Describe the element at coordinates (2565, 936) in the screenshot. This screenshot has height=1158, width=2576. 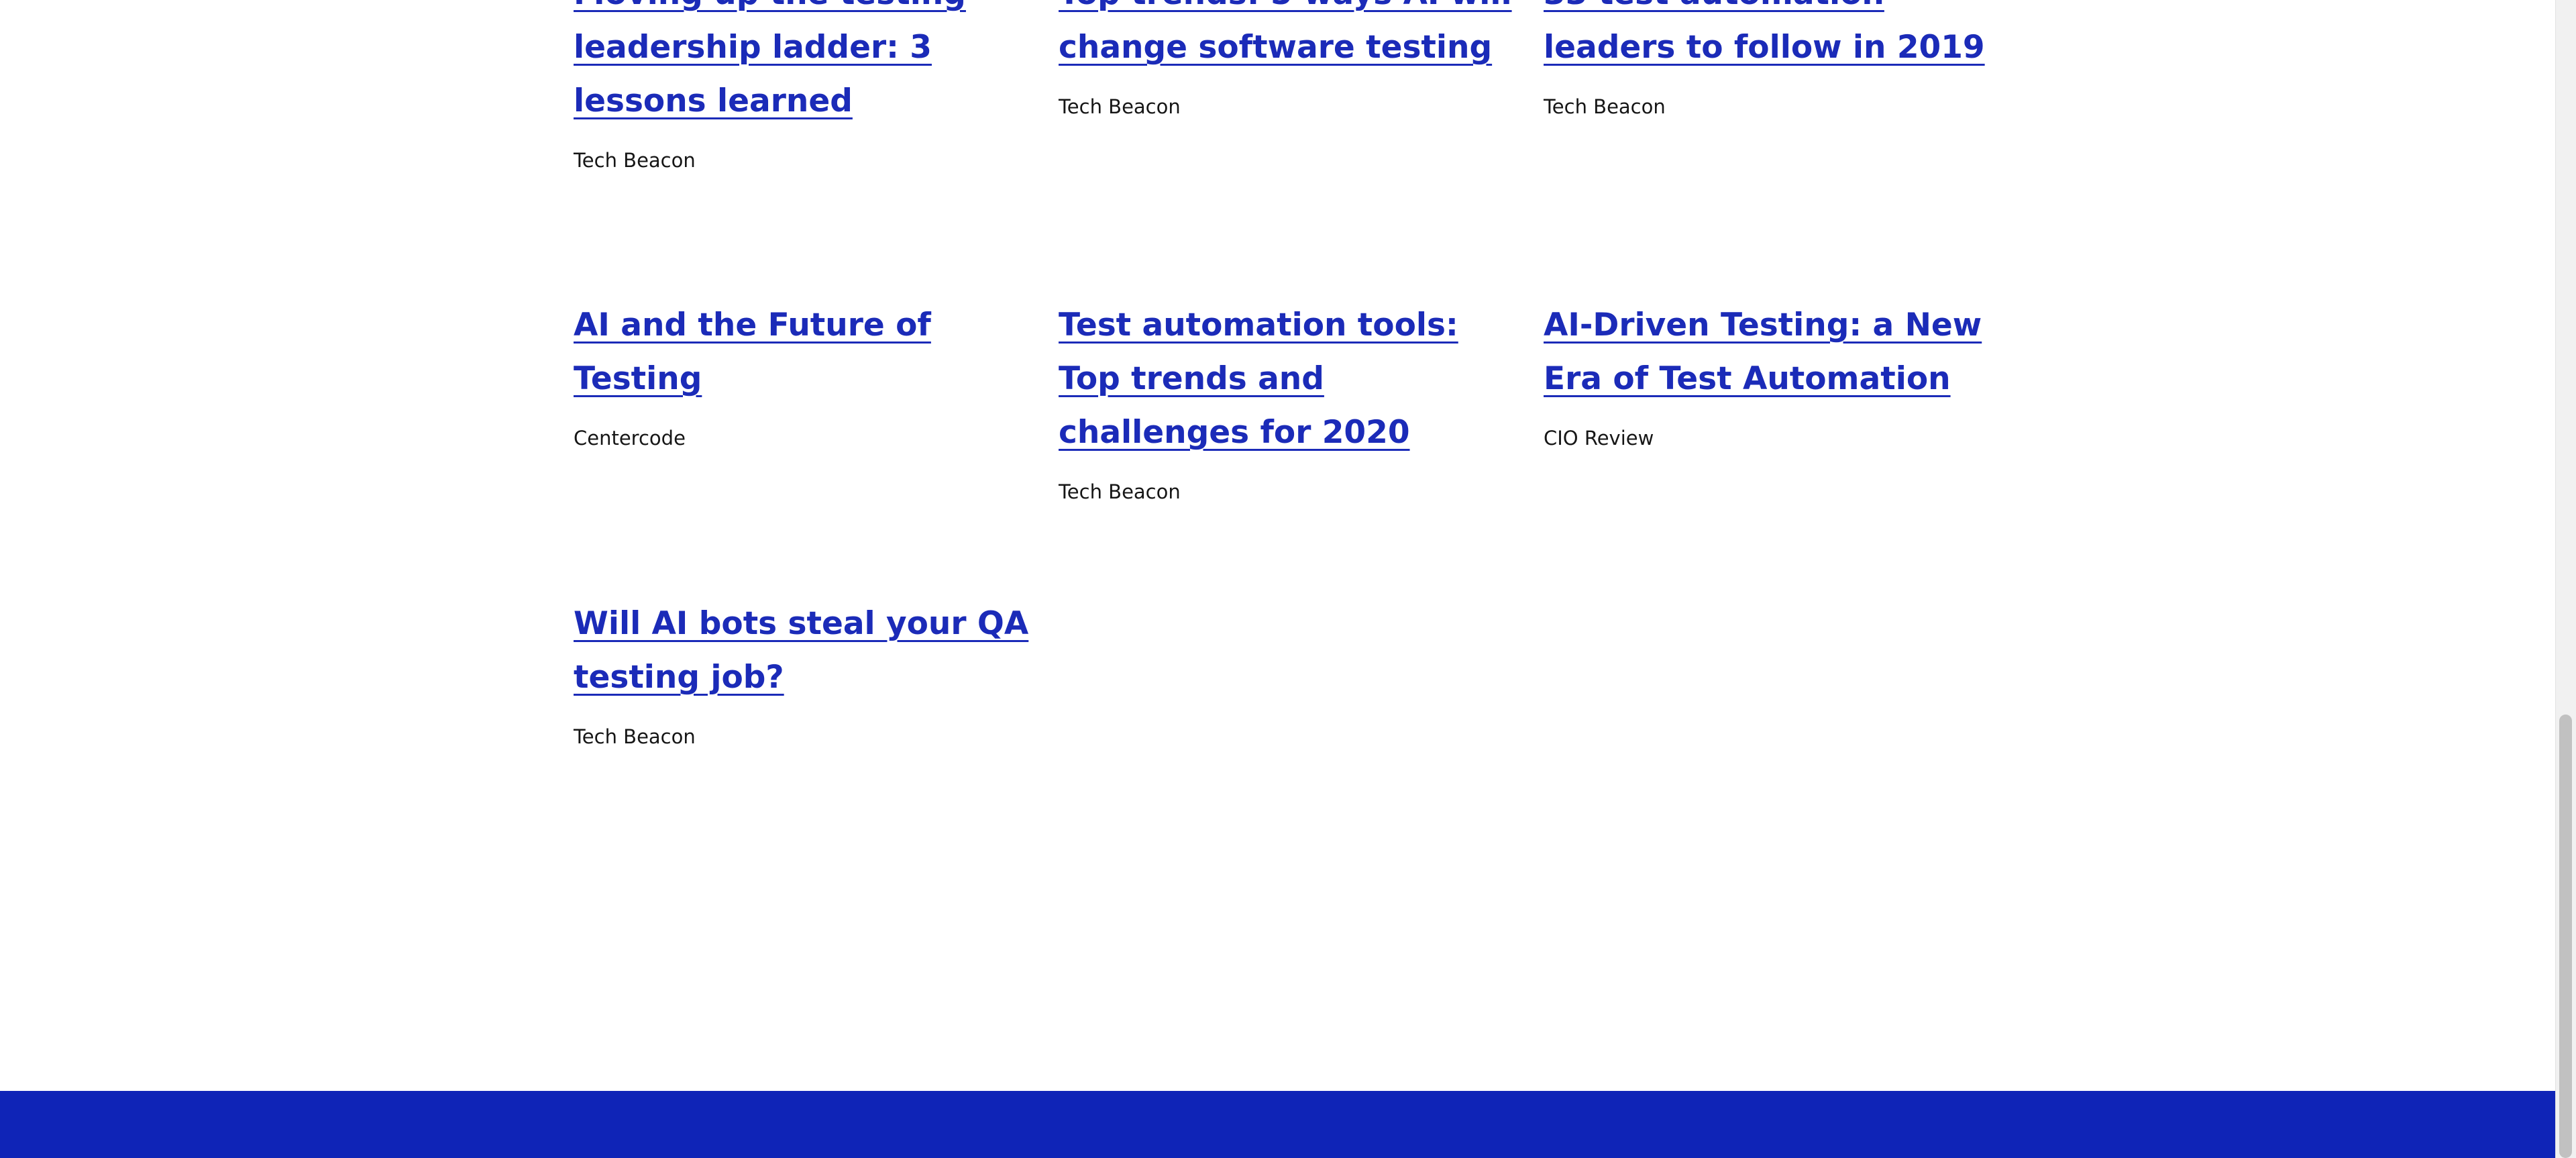
I see `scrollbar-thumb` at that location.